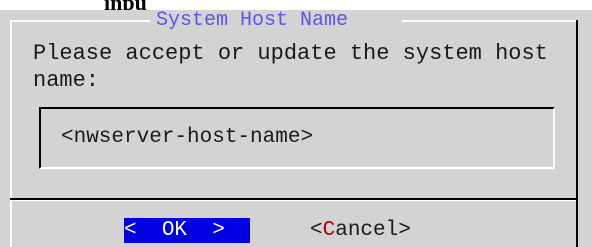  Describe the element at coordinates (218, 230) in the screenshot. I see `ok-right-bracket: >` at that location.